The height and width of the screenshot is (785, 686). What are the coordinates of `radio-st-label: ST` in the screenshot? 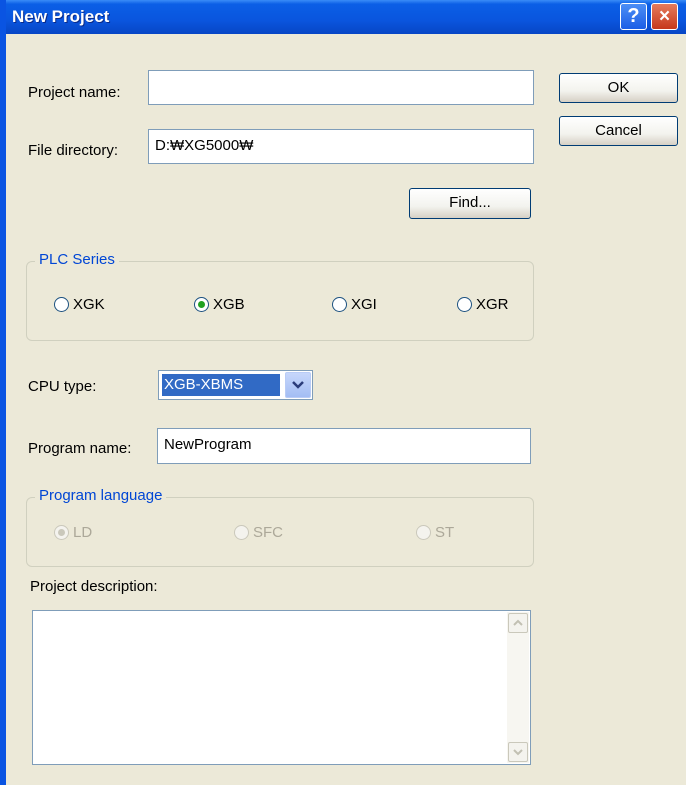 It's located at (445, 532).